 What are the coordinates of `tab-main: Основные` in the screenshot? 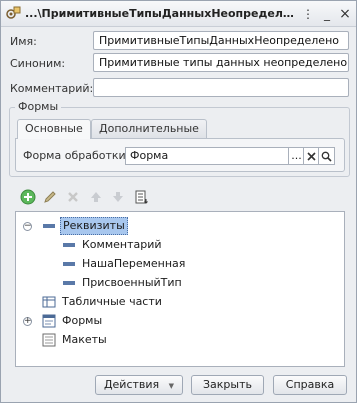 It's located at (54, 129).